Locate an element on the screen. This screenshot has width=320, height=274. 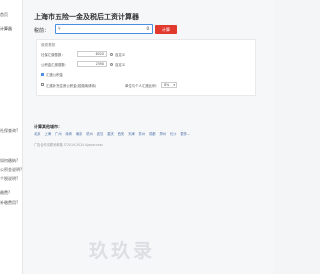
city-link: 郑州 is located at coordinates (162, 134).